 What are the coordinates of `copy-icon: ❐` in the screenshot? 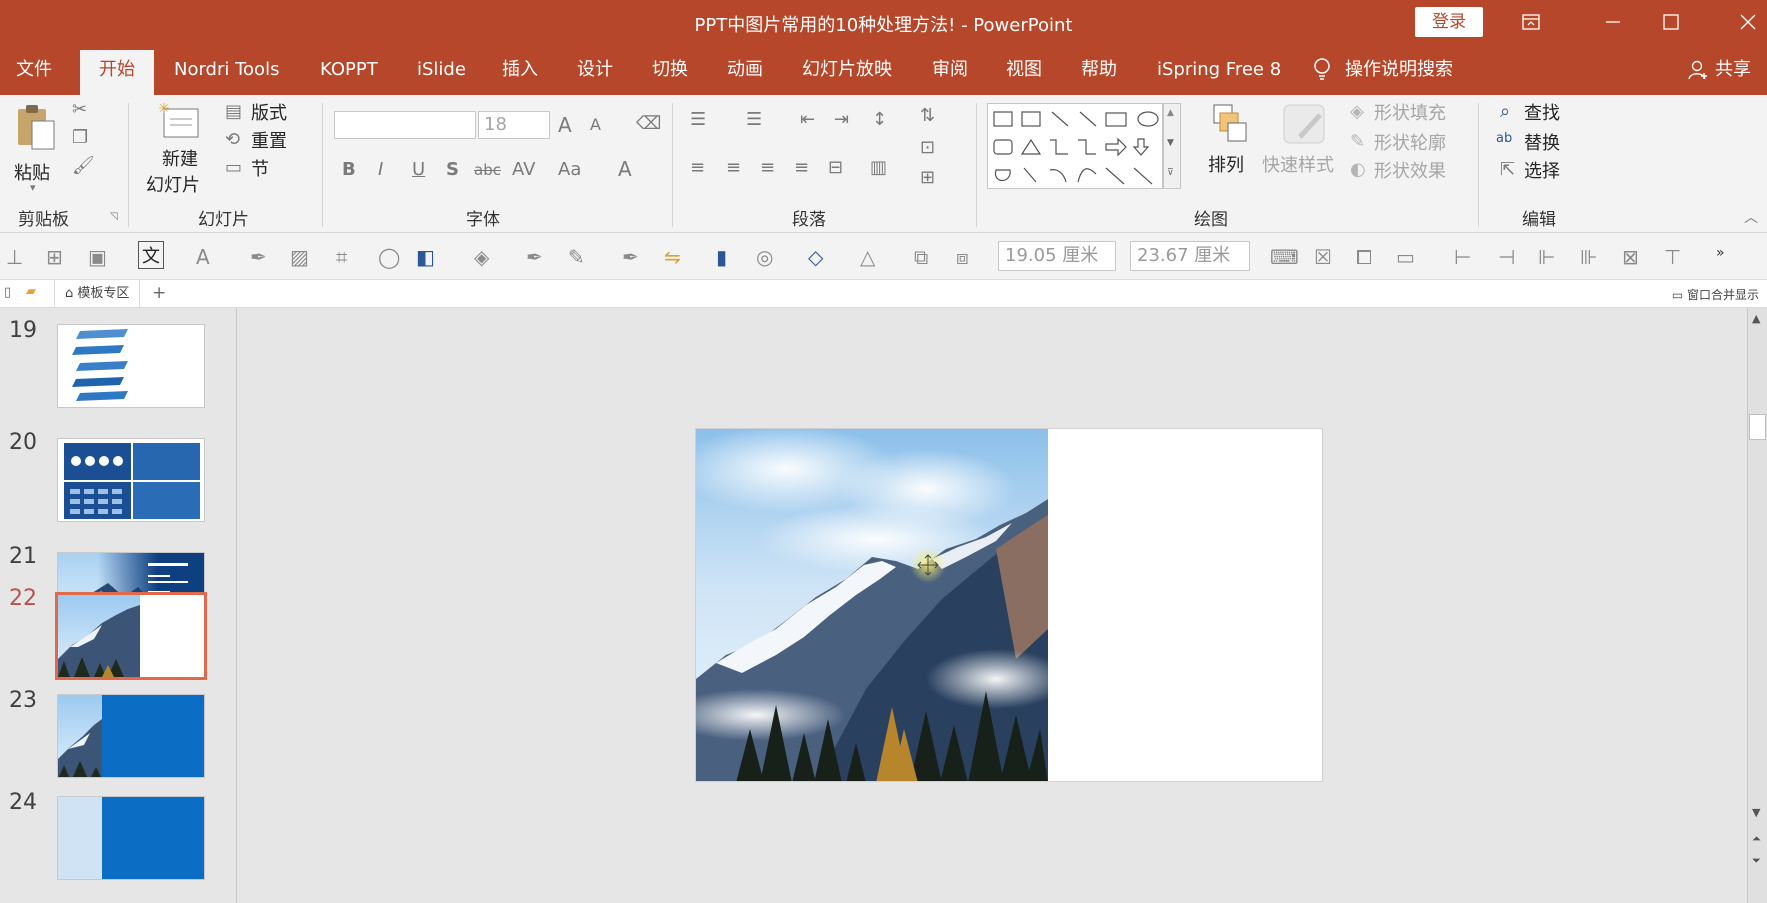 It's located at (80, 137).